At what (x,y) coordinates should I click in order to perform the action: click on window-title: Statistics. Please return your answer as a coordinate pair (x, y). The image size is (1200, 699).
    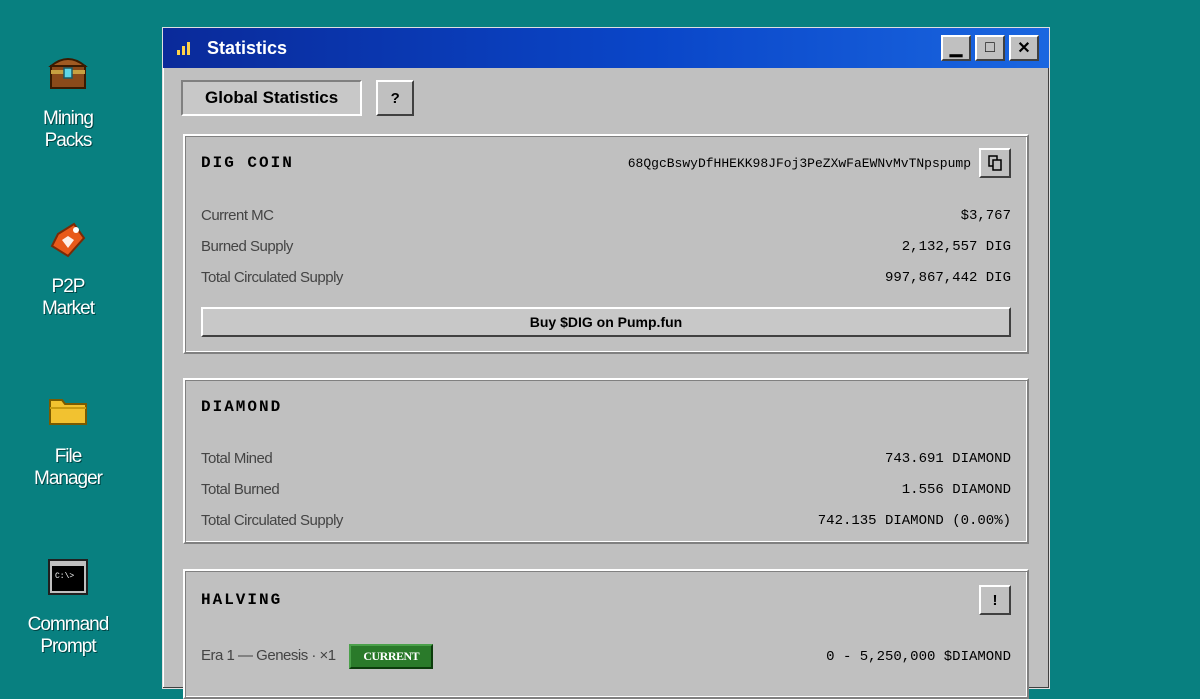
    Looking at the image, I should click on (247, 47).